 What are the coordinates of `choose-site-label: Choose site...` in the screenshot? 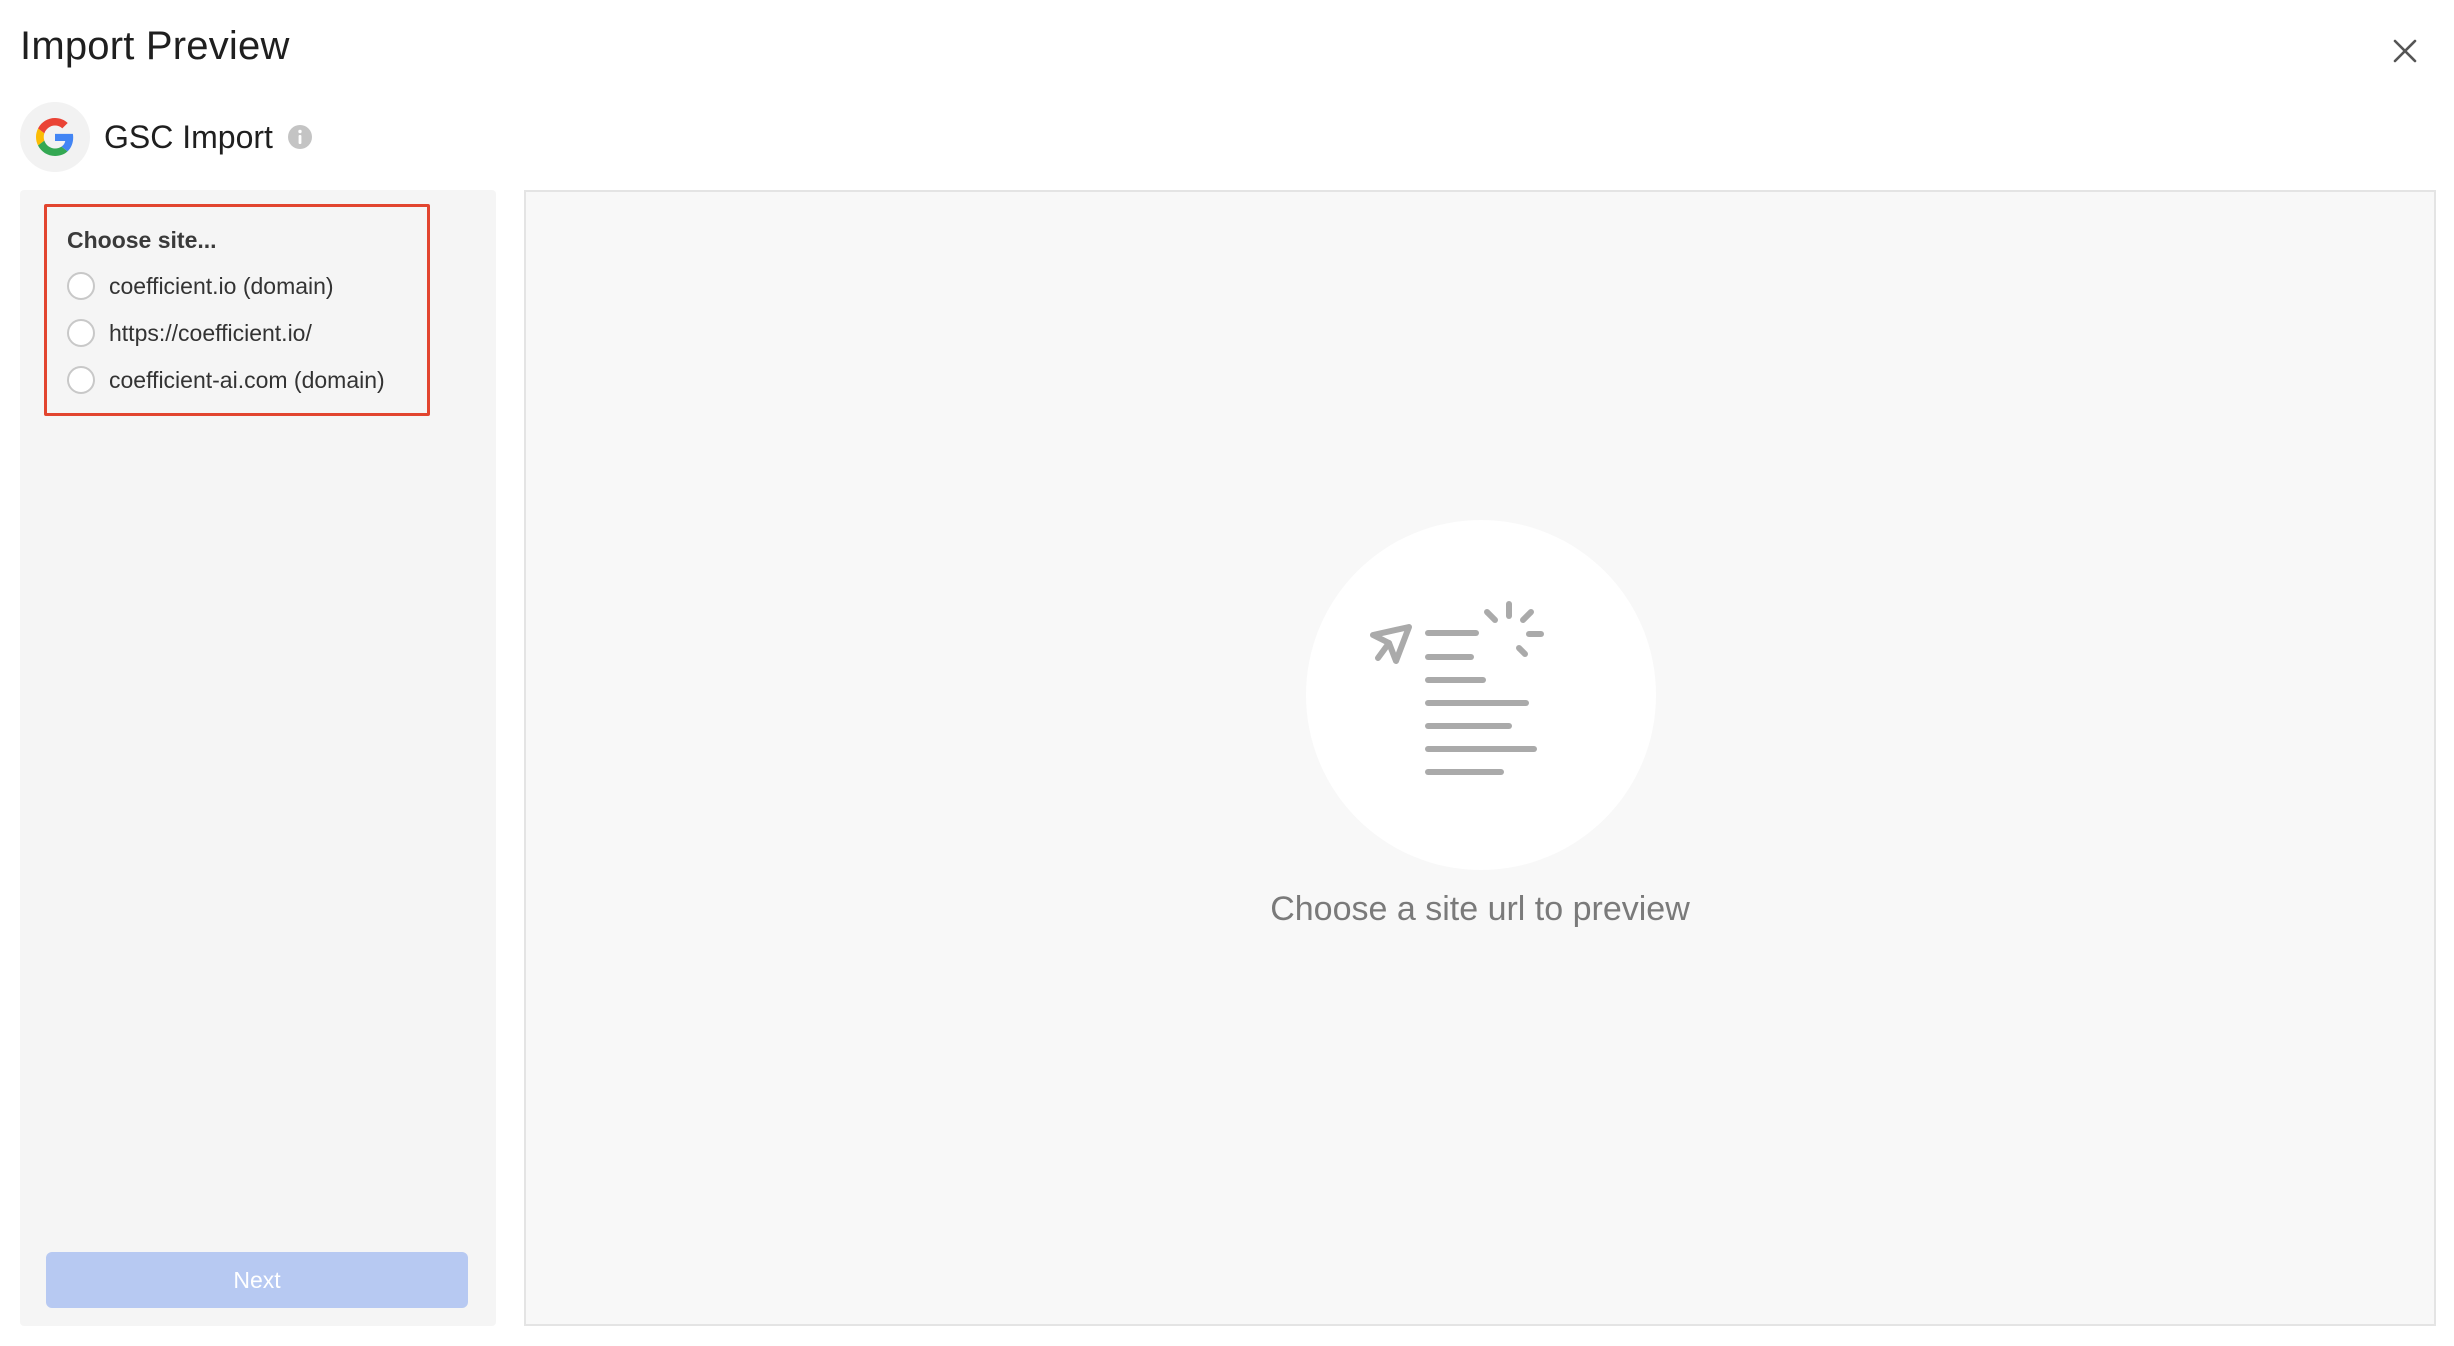 It's located at (142, 240).